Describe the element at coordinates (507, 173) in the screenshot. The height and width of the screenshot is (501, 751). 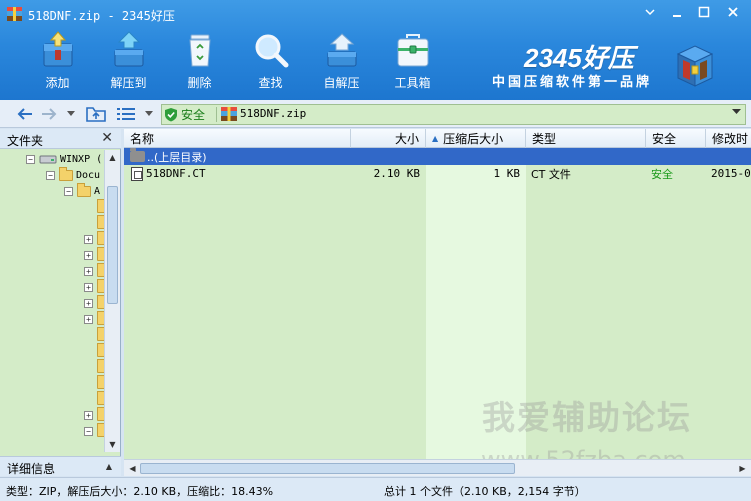
I see `row-packed-size: 1 KB` at that location.